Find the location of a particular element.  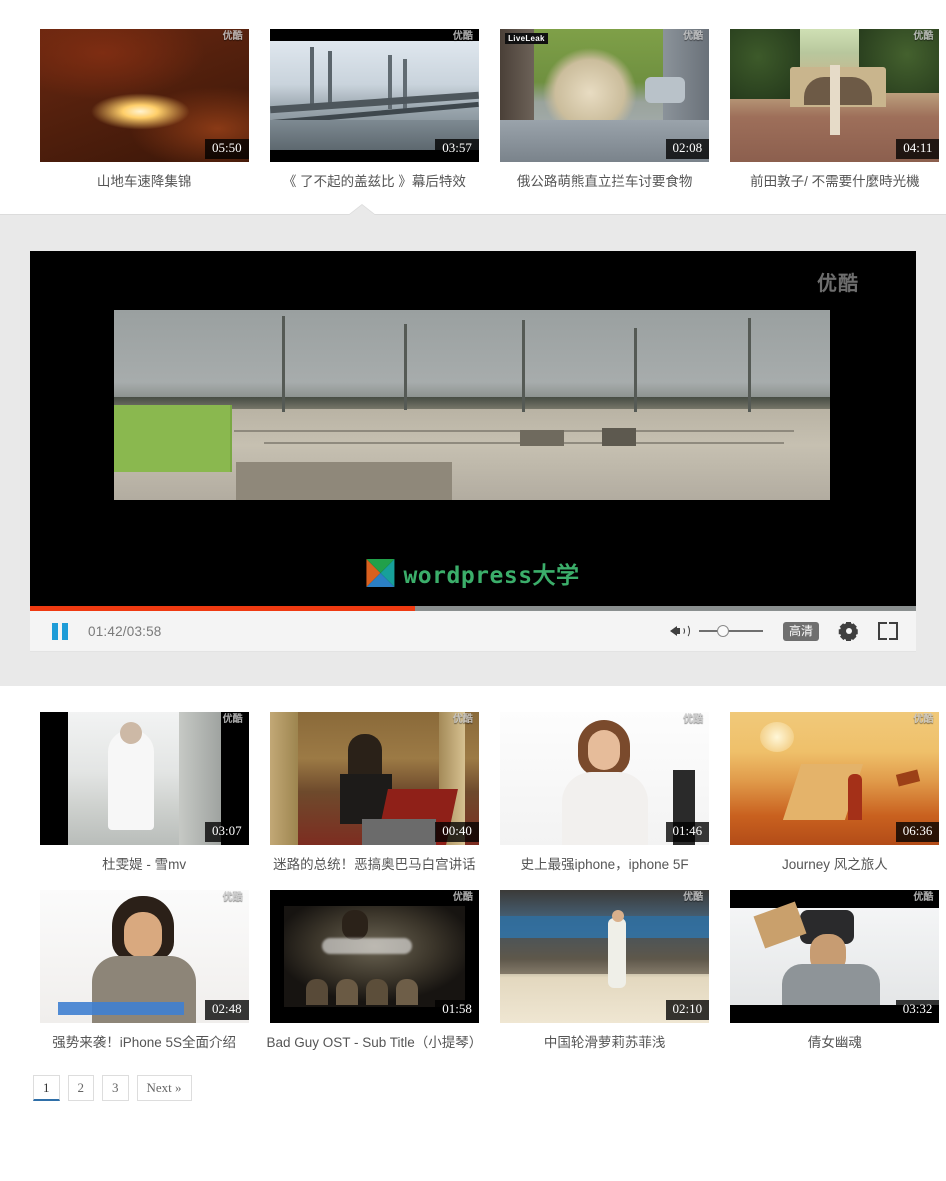

video-thumbnail: 优酷 02:48 is located at coordinates (144, 956).